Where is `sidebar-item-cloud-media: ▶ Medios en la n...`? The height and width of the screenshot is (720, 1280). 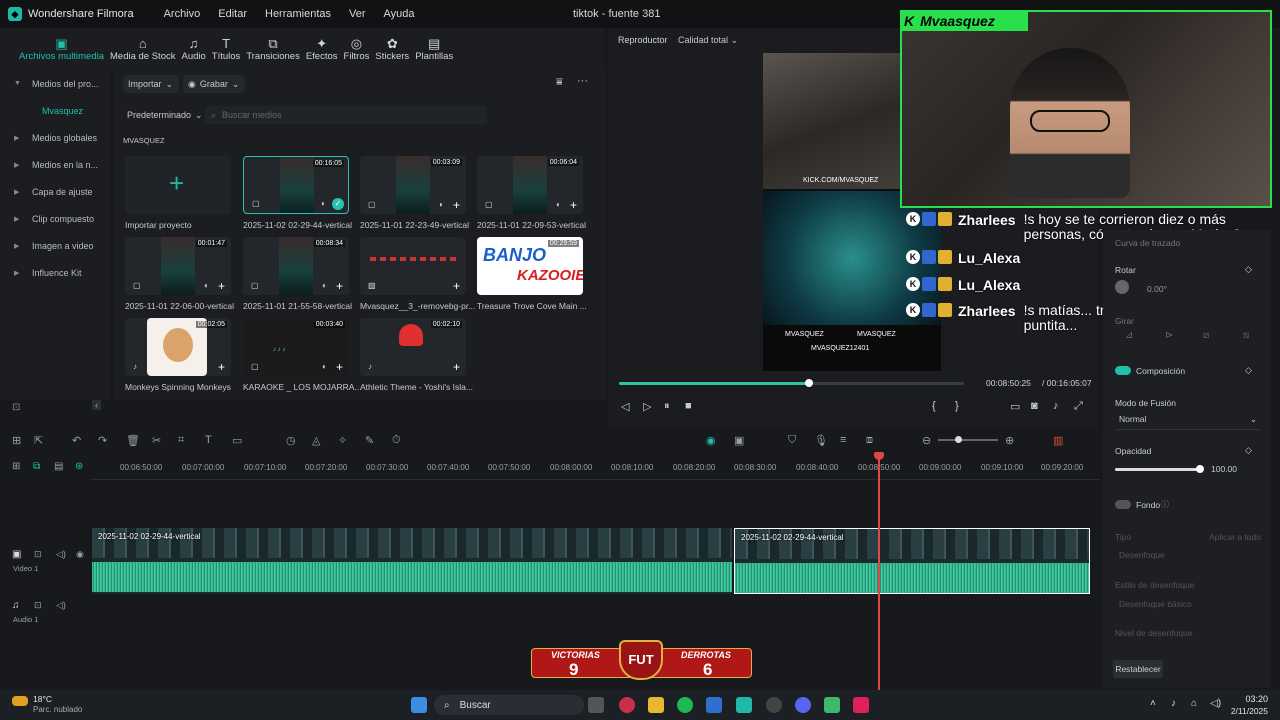 sidebar-item-cloud-media: ▶ Medios en la n... is located at coordinates (55, 164).